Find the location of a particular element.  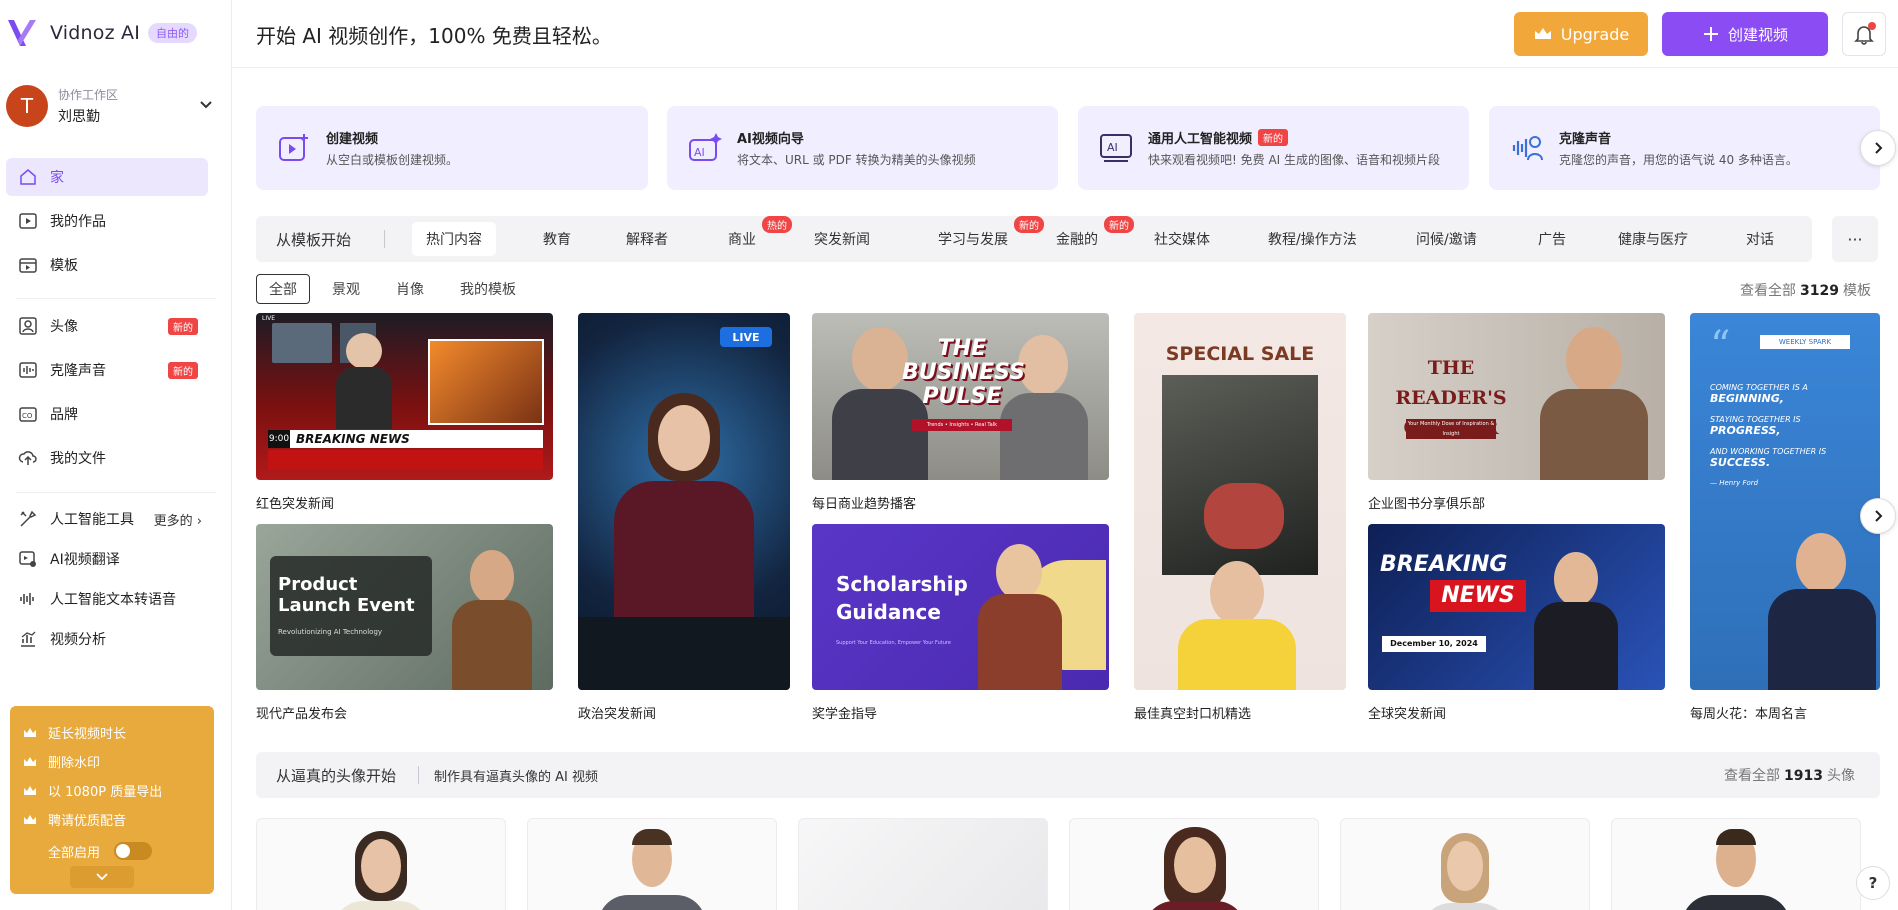

workspace-switcher: T 协作工作区 刘思勤 is located at coordinates (111, 106).